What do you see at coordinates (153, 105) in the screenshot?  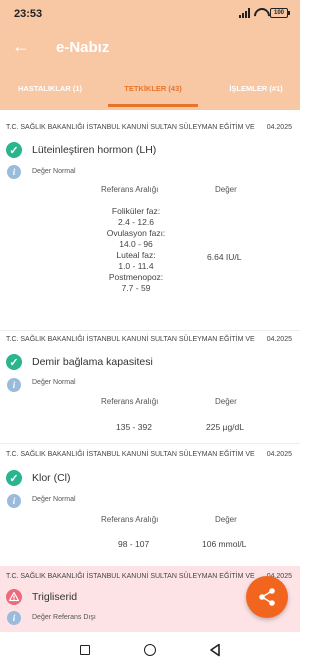 I see `active-tab-indicator` at bounding box center [153, 105].